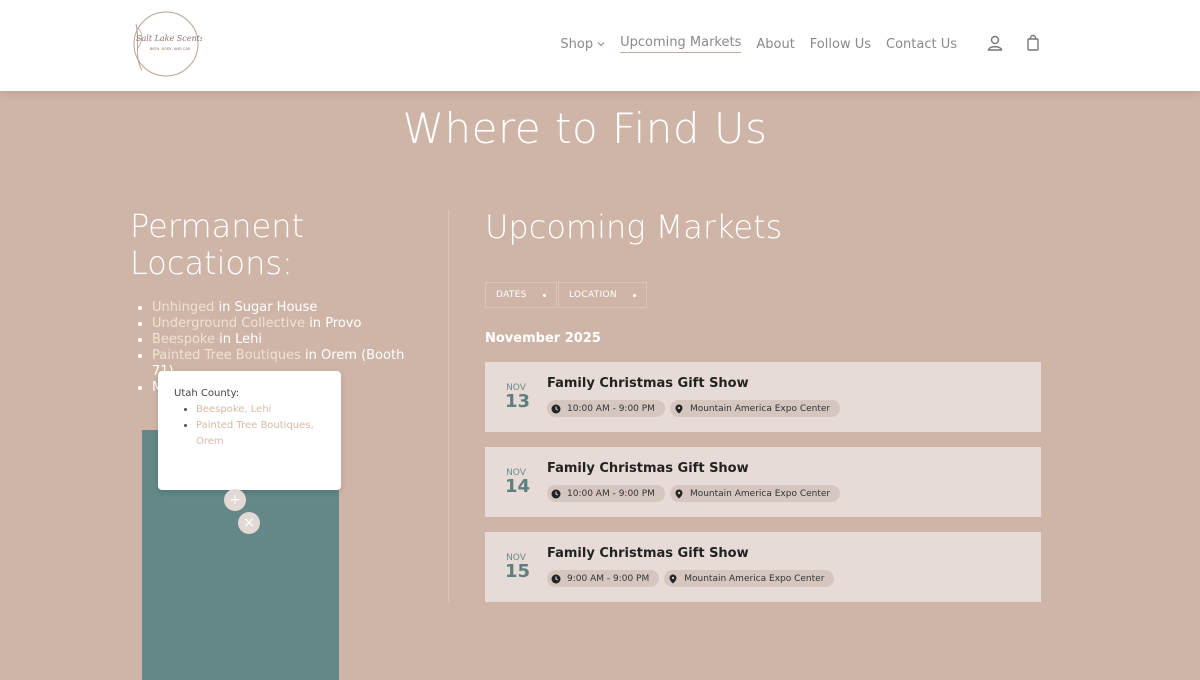  What do you see at coordinates (518, 567) in the screenshot?
I see `event-date: NOV 15` at bounding box center [518, 567].